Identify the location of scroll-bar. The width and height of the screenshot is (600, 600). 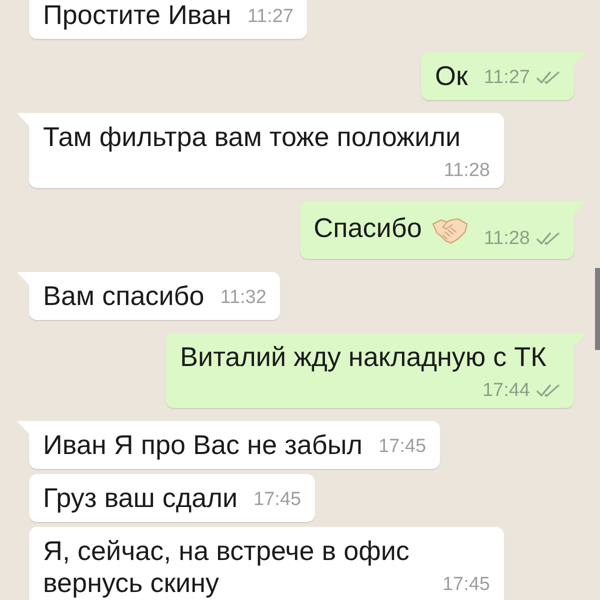
(597, 309).